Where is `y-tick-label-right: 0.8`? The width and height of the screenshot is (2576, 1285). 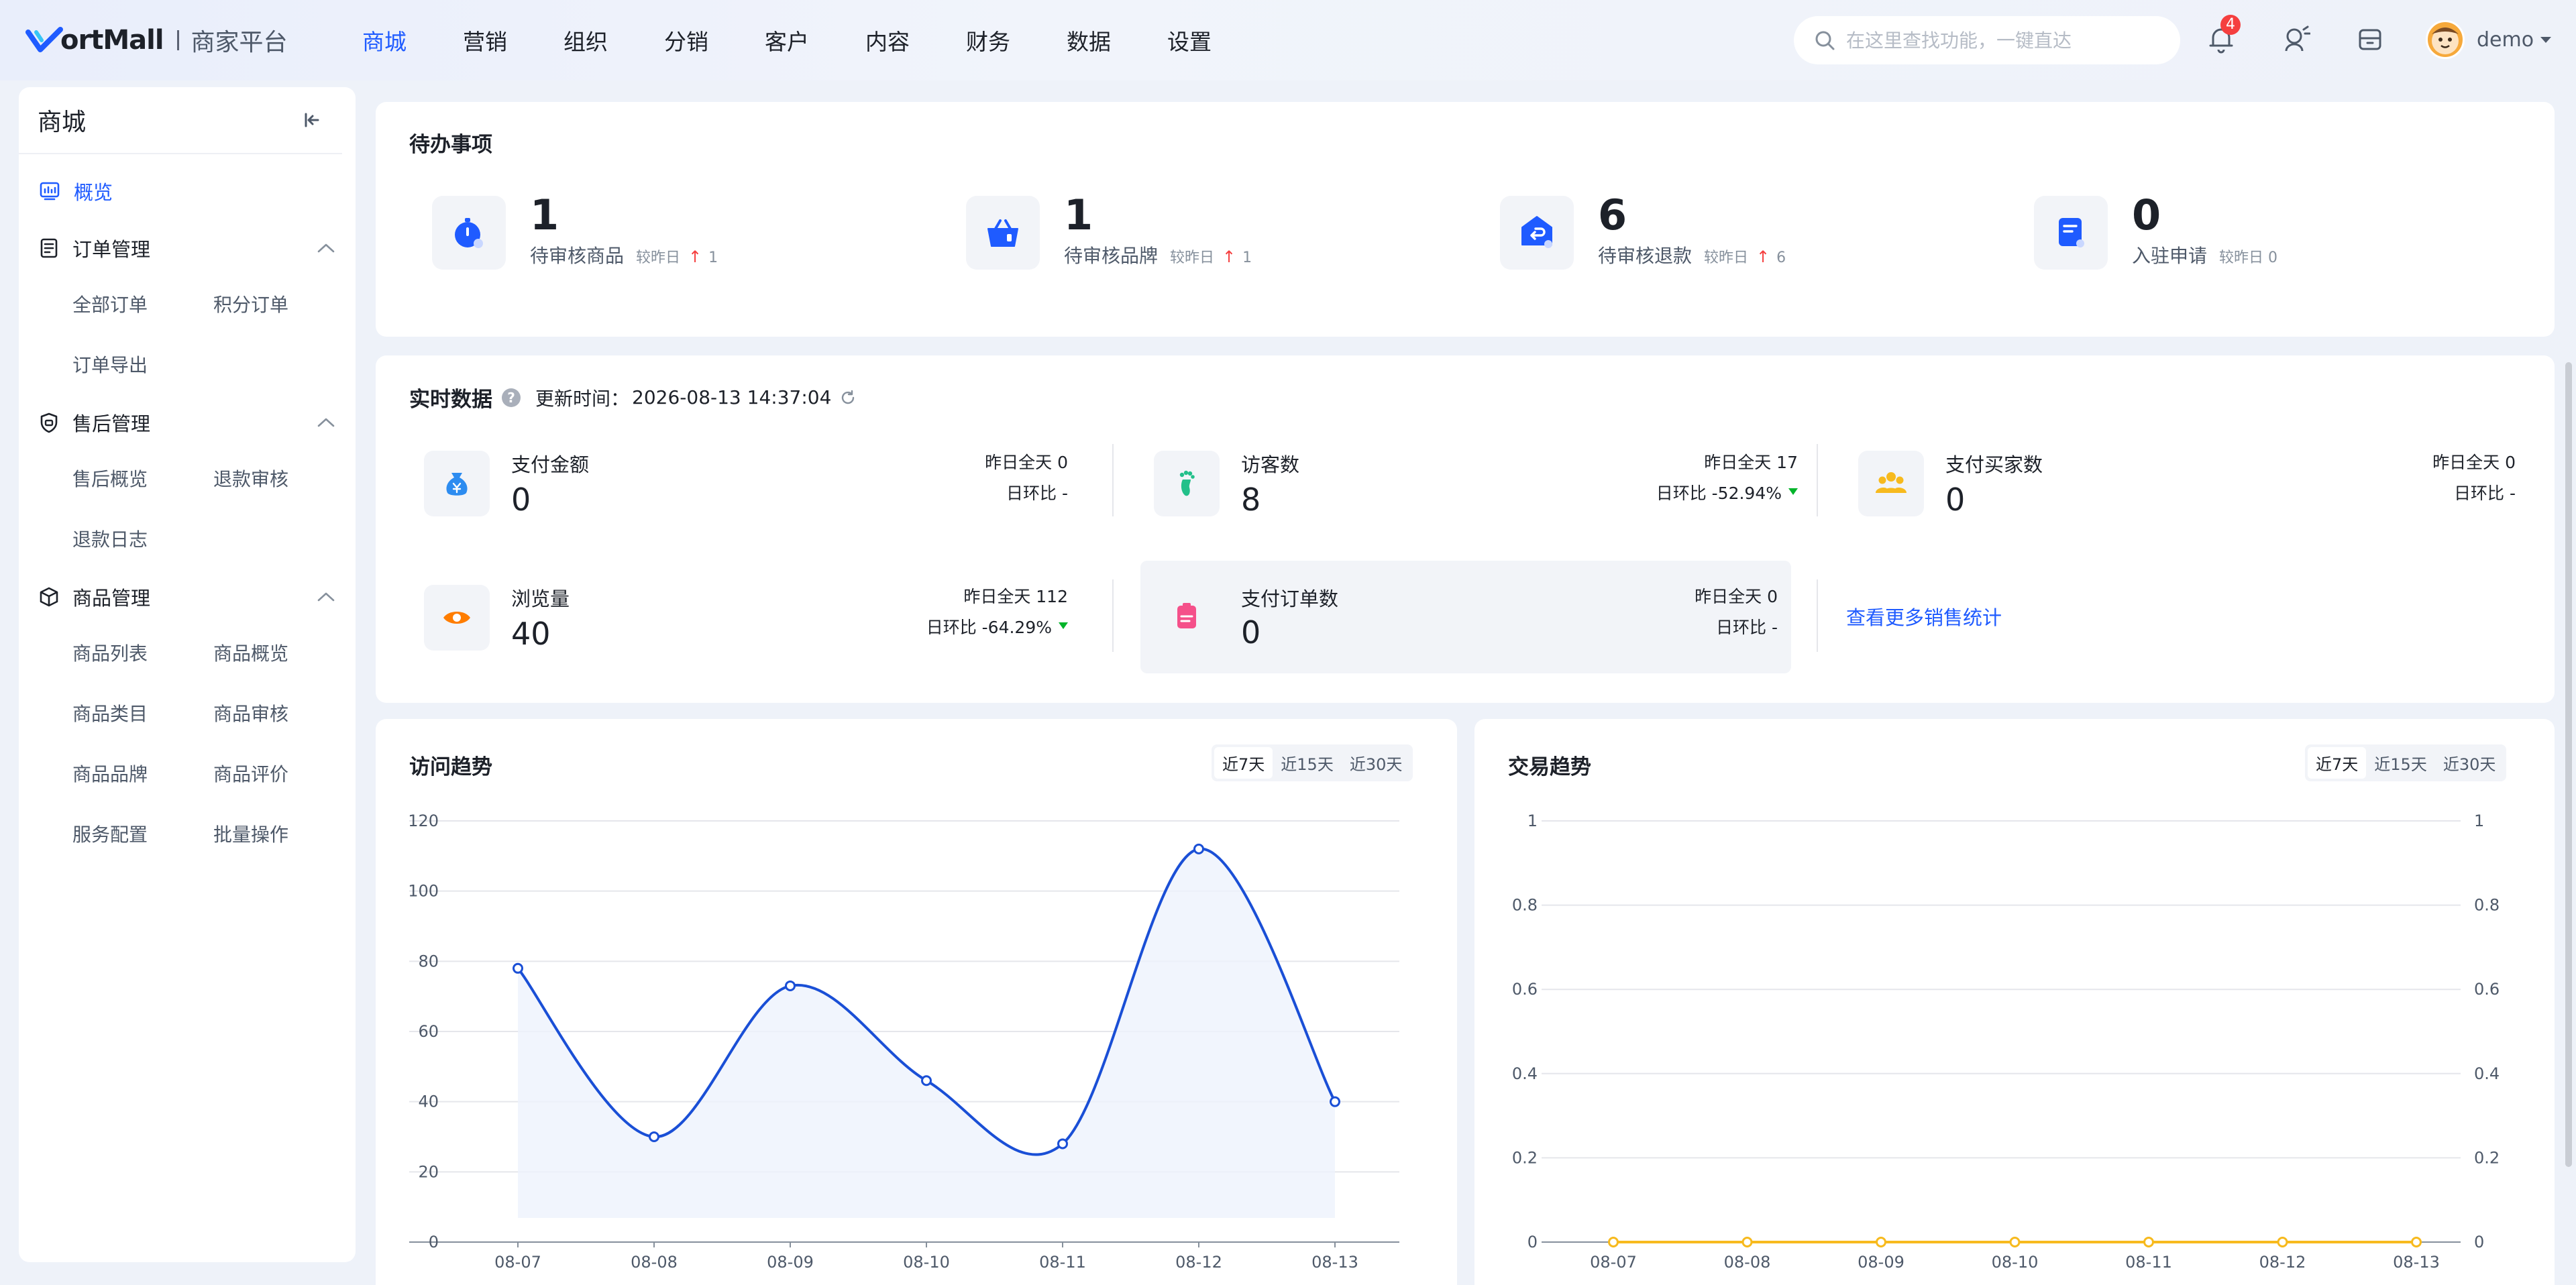 y-tick-label-right: 0.8 is located at coordinates (2487, 905).